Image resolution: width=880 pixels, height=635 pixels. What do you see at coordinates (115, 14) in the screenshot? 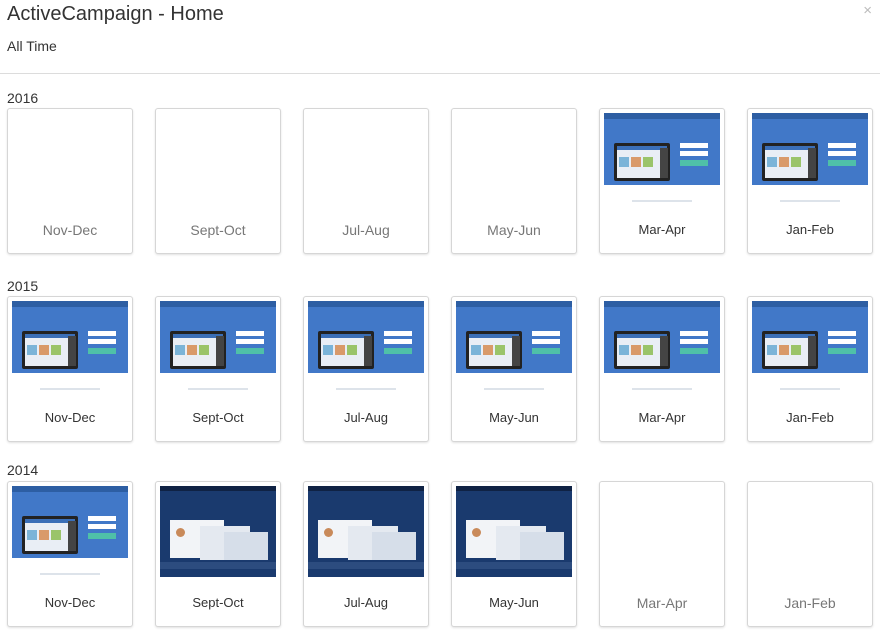
I see `page-title: ActiveCampaign - Home` at bounding box center [115, 14].